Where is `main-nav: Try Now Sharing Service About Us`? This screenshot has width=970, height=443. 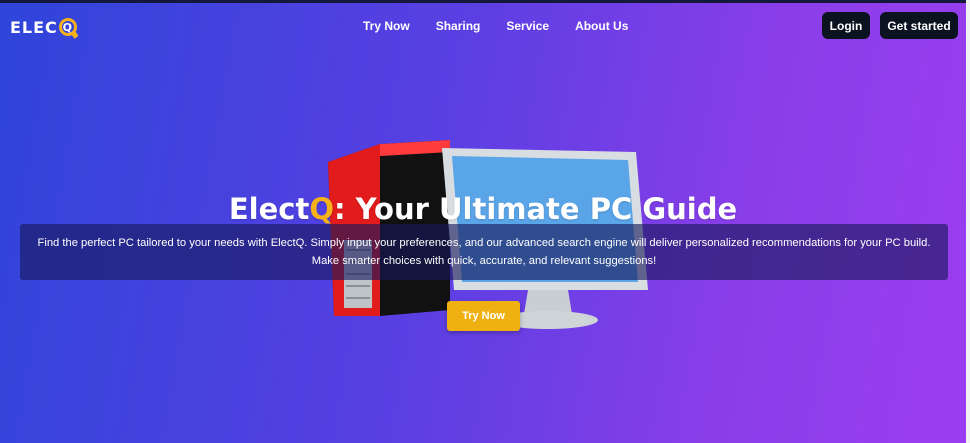
main-nav: Try Now Sharing Service About Us is located at coordinates (495, 26).